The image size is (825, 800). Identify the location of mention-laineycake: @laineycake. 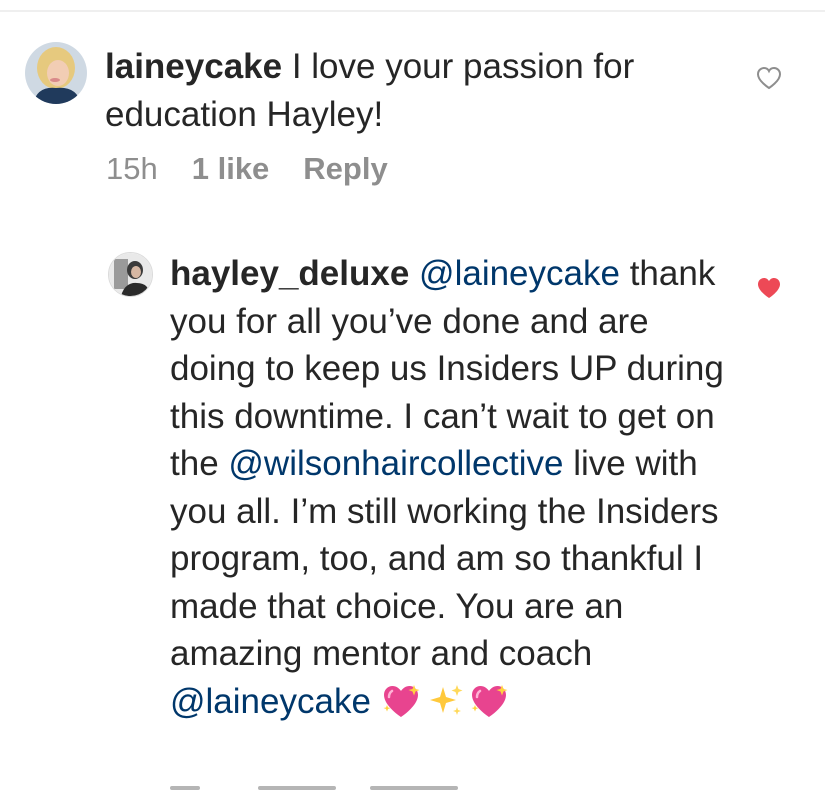
(519, 273).